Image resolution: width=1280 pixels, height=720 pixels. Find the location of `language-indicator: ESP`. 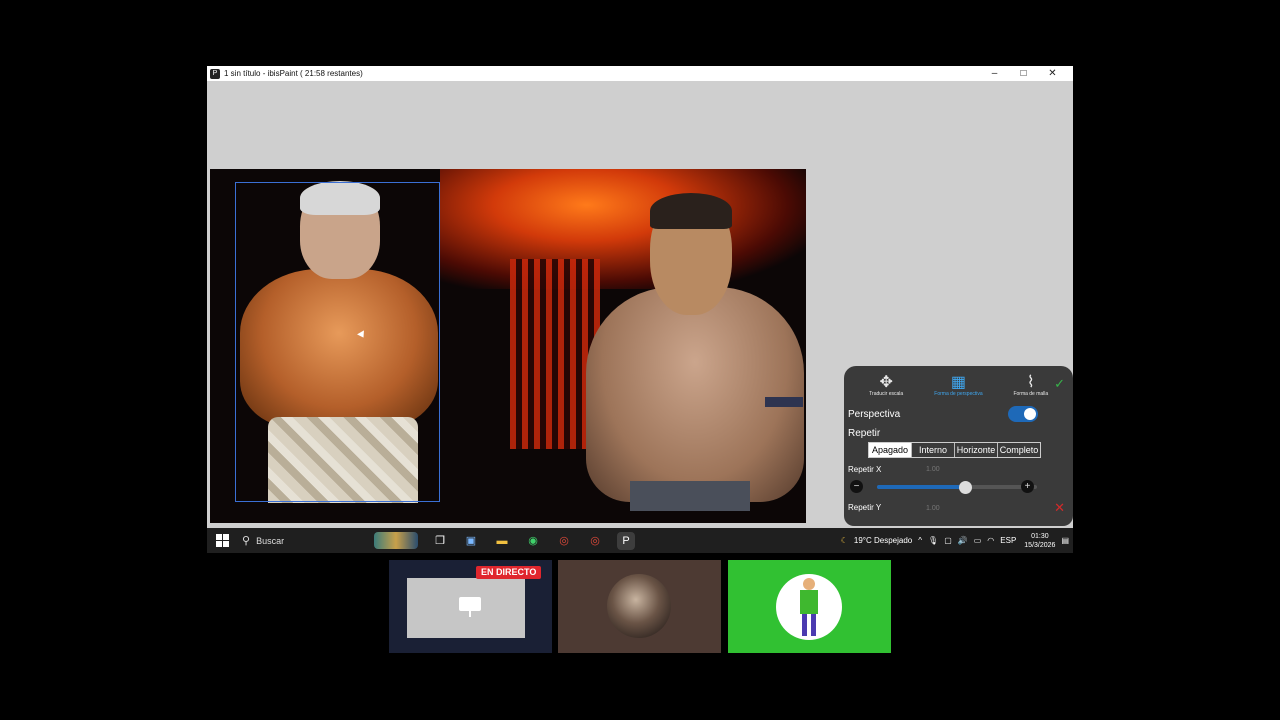

language-indicator: ESP is located at coordinates (1008, 540).